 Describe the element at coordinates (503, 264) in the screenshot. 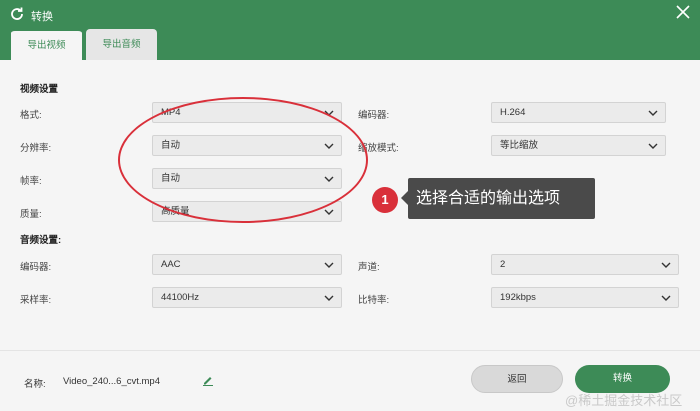

I see `channels-value: 2` at that location.